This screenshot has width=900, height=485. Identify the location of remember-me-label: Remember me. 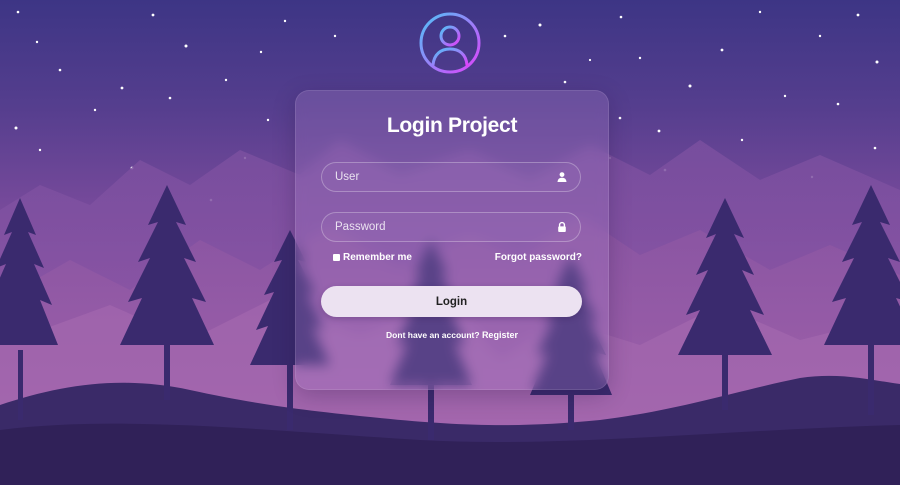
(377, 257).